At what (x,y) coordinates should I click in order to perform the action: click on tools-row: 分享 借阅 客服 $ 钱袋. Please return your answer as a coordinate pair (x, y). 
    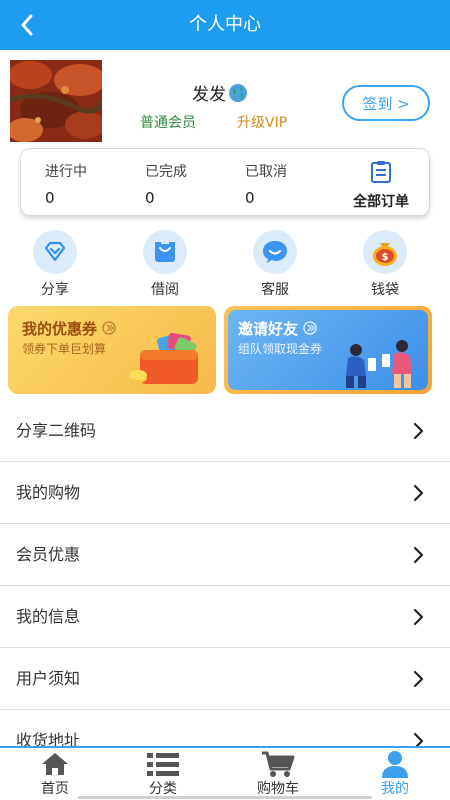
    Looking at the image, I should click on (225, 266).